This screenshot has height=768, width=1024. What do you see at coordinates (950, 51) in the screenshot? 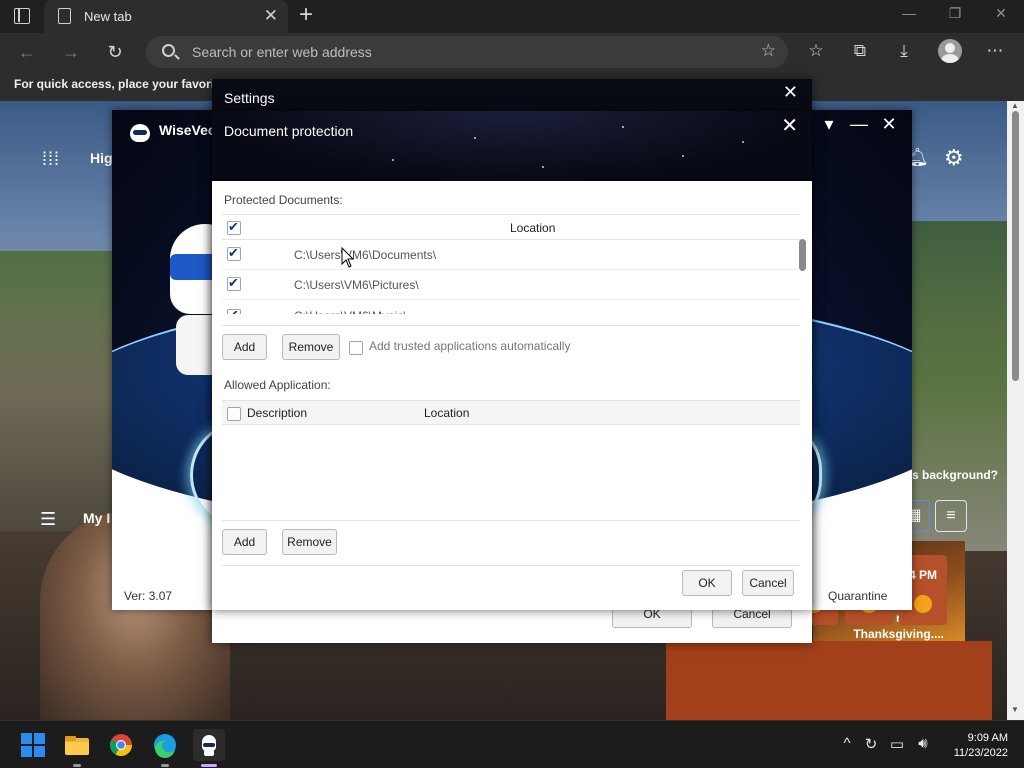
I see `profile-avatar` at bounding box center [950, 51].